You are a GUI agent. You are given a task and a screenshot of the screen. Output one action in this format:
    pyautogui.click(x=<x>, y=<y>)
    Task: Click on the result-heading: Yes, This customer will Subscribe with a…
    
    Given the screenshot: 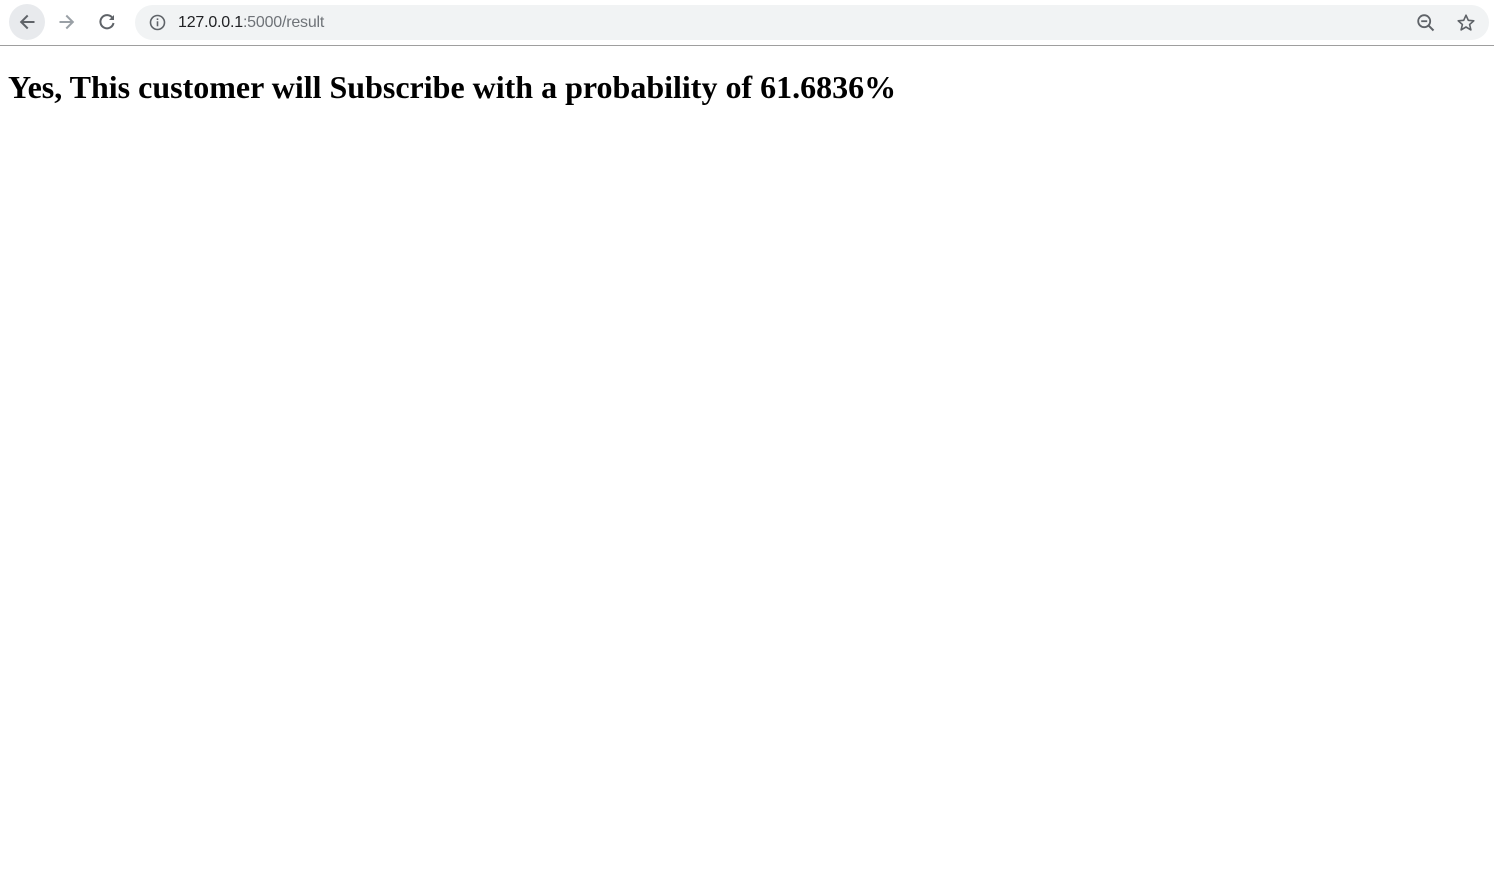 What is the action you would take?
    pyautogui.click(x=452, y=87)
    